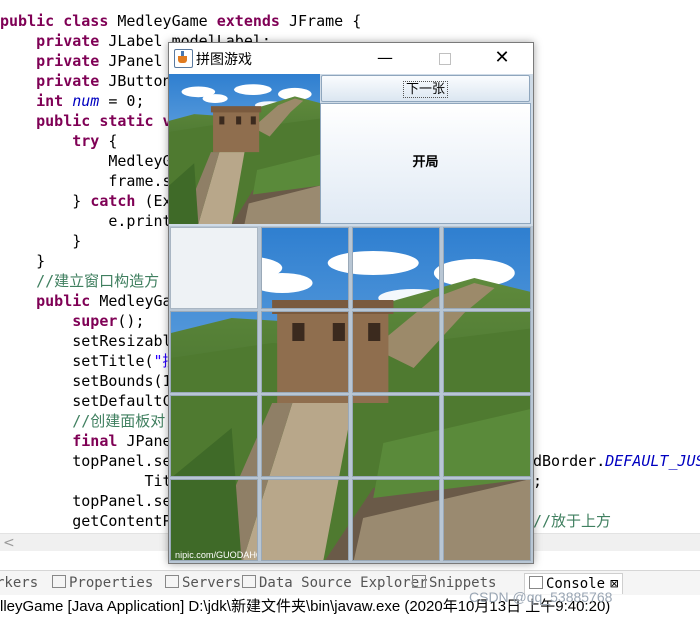 The image size is (700, 617). What do you see at coordinates (81, 61) in the screenshot?
I see `code-line: private JPanel` at bounding box center [81, 61].